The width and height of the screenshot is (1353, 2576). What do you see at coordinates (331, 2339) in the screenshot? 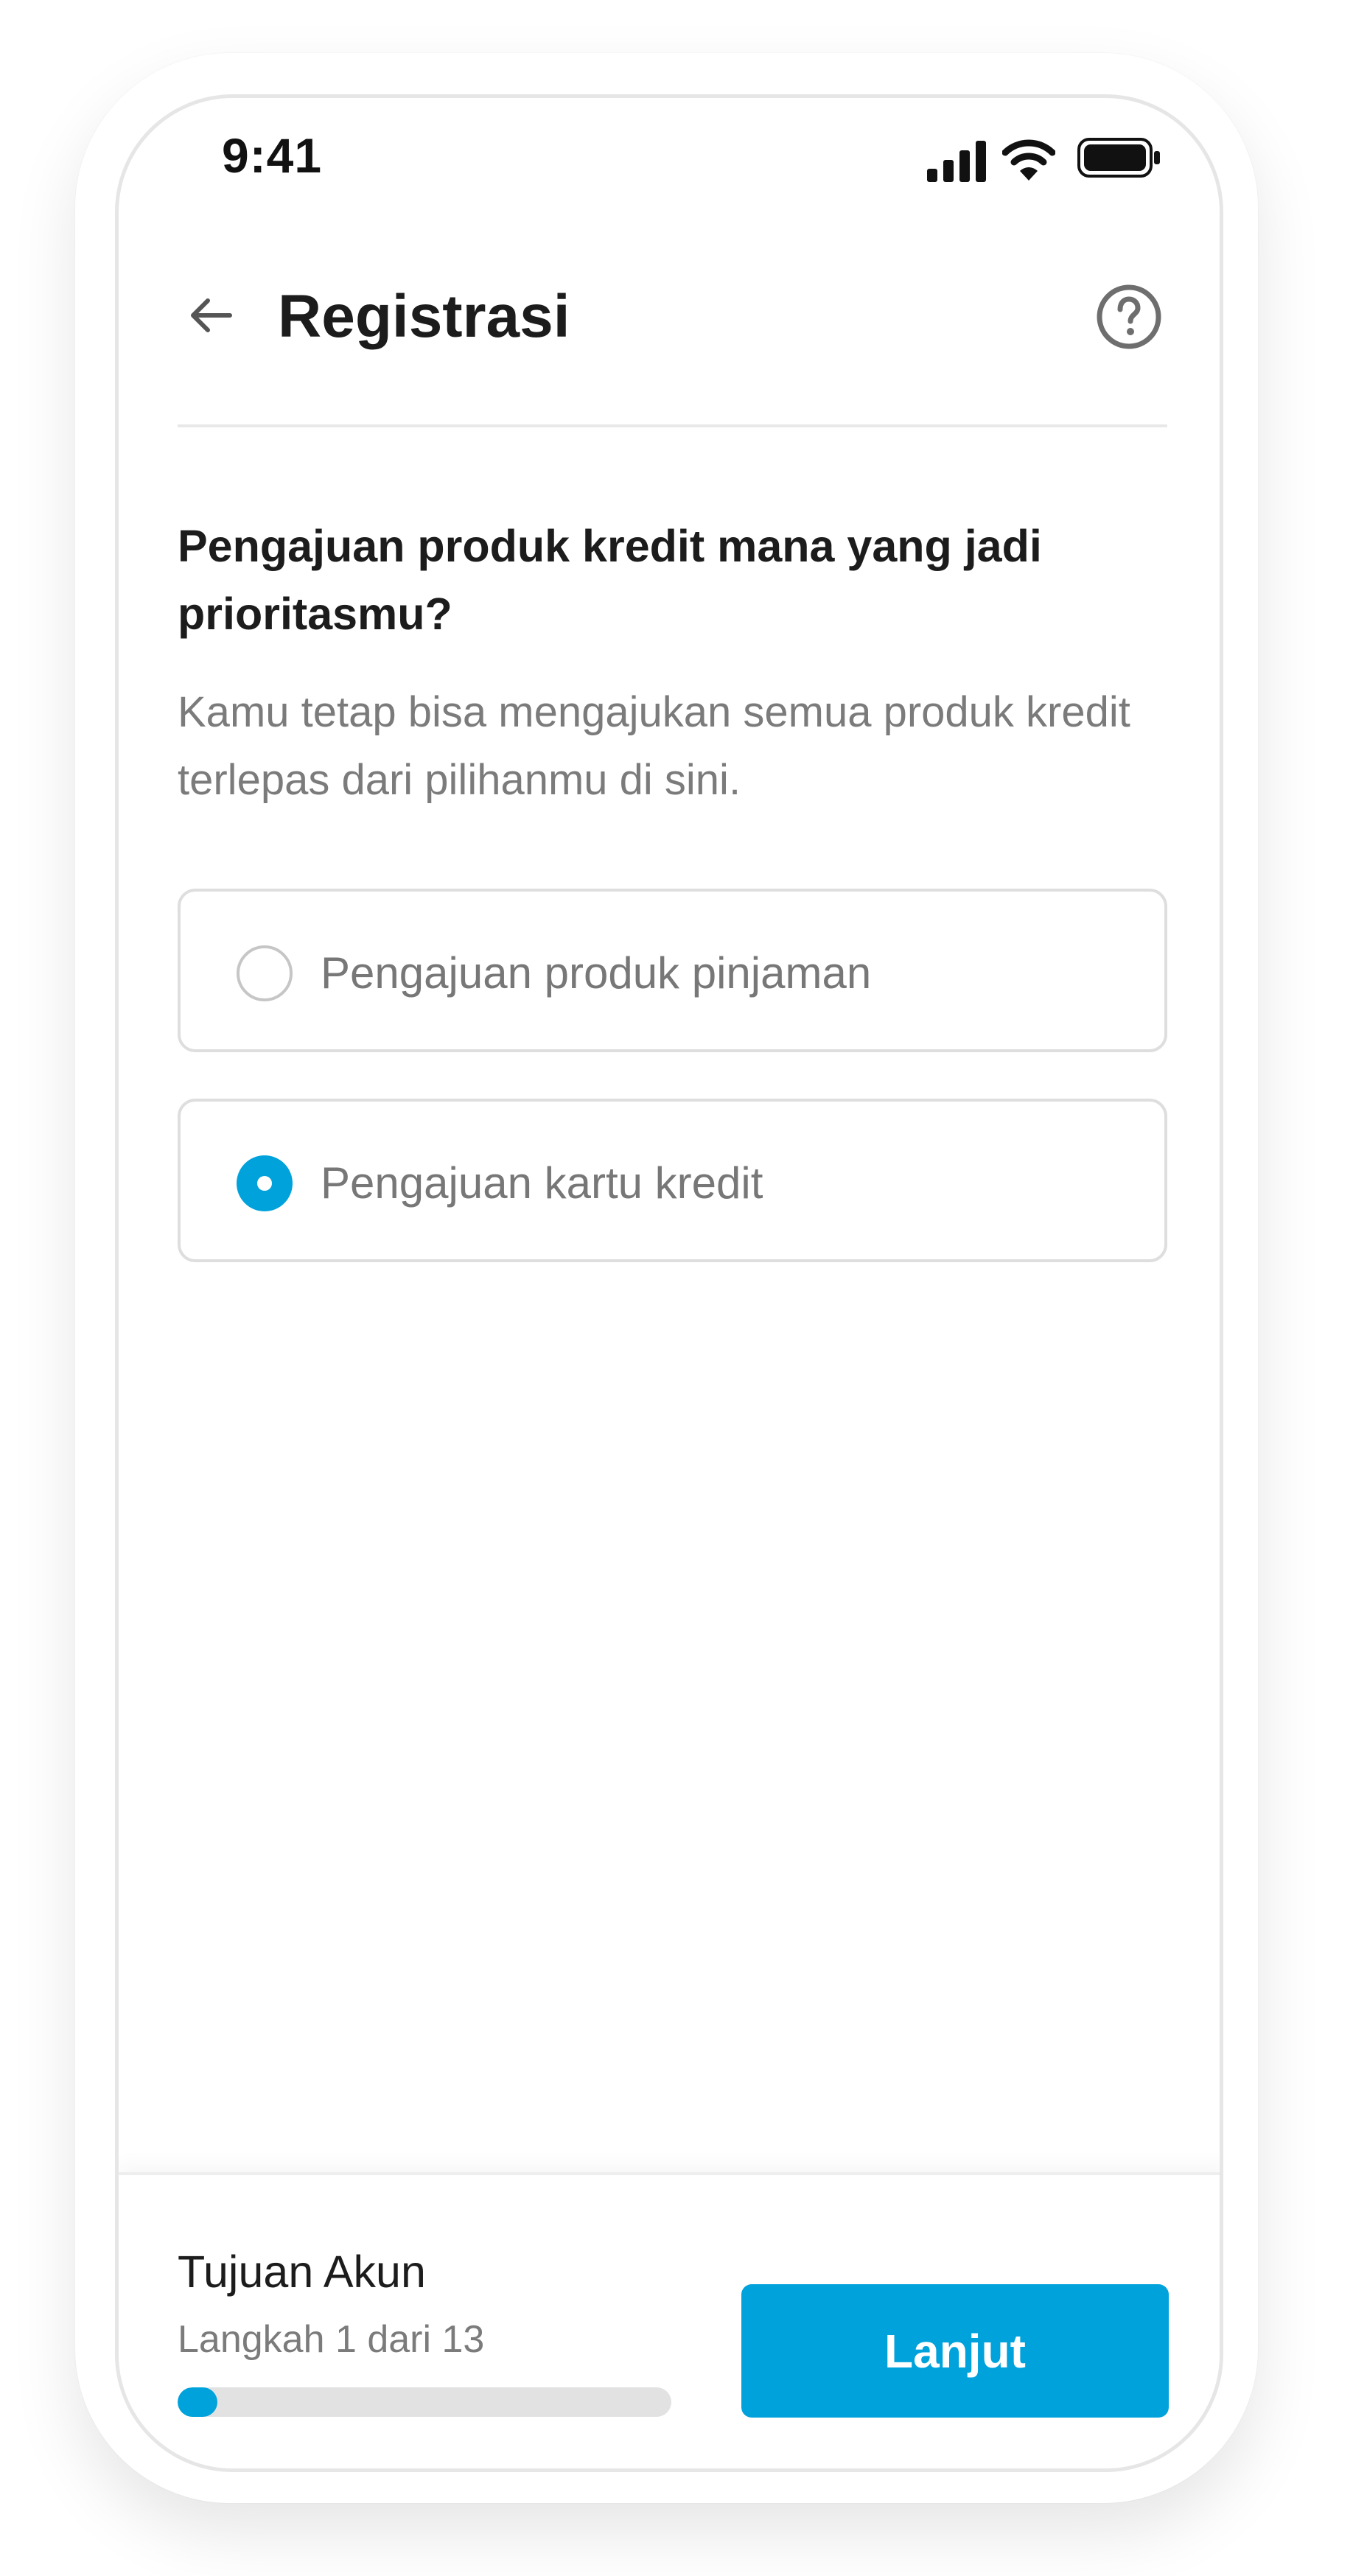
I see `step-count: Langkah 1 dari 13` at bounding box center [331, 2339].